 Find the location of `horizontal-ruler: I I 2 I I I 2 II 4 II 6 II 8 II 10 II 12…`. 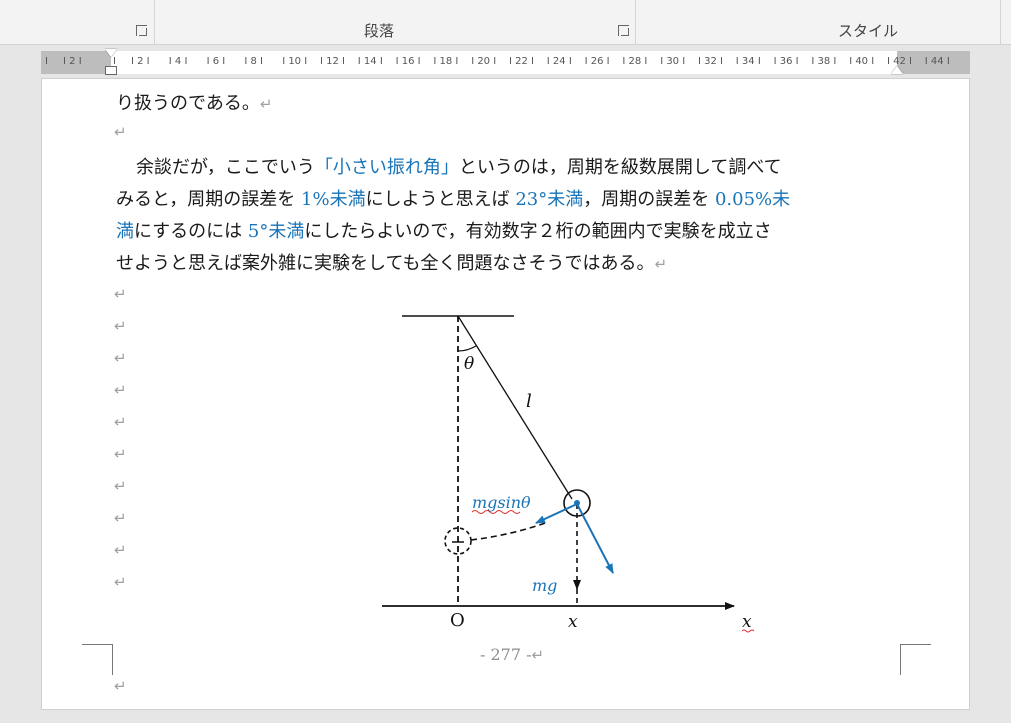

horizontal-ruler: I I 2 I I I 2 II 4 II 6 II 8 II 10 II 12… is located at coordinates (505, 62).